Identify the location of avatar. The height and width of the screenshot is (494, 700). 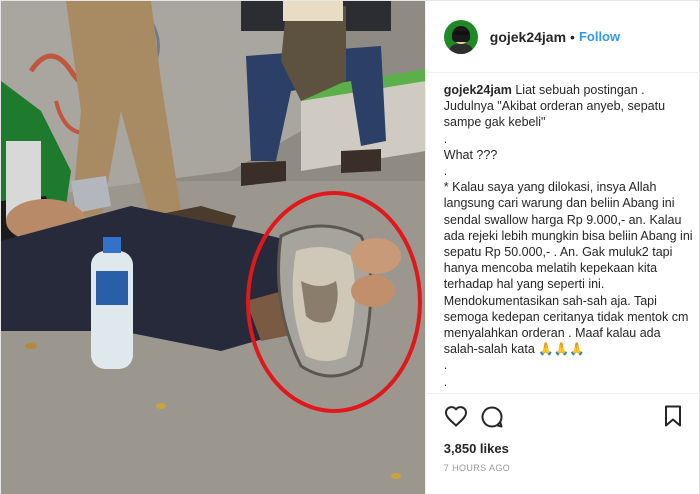
(460, 36).